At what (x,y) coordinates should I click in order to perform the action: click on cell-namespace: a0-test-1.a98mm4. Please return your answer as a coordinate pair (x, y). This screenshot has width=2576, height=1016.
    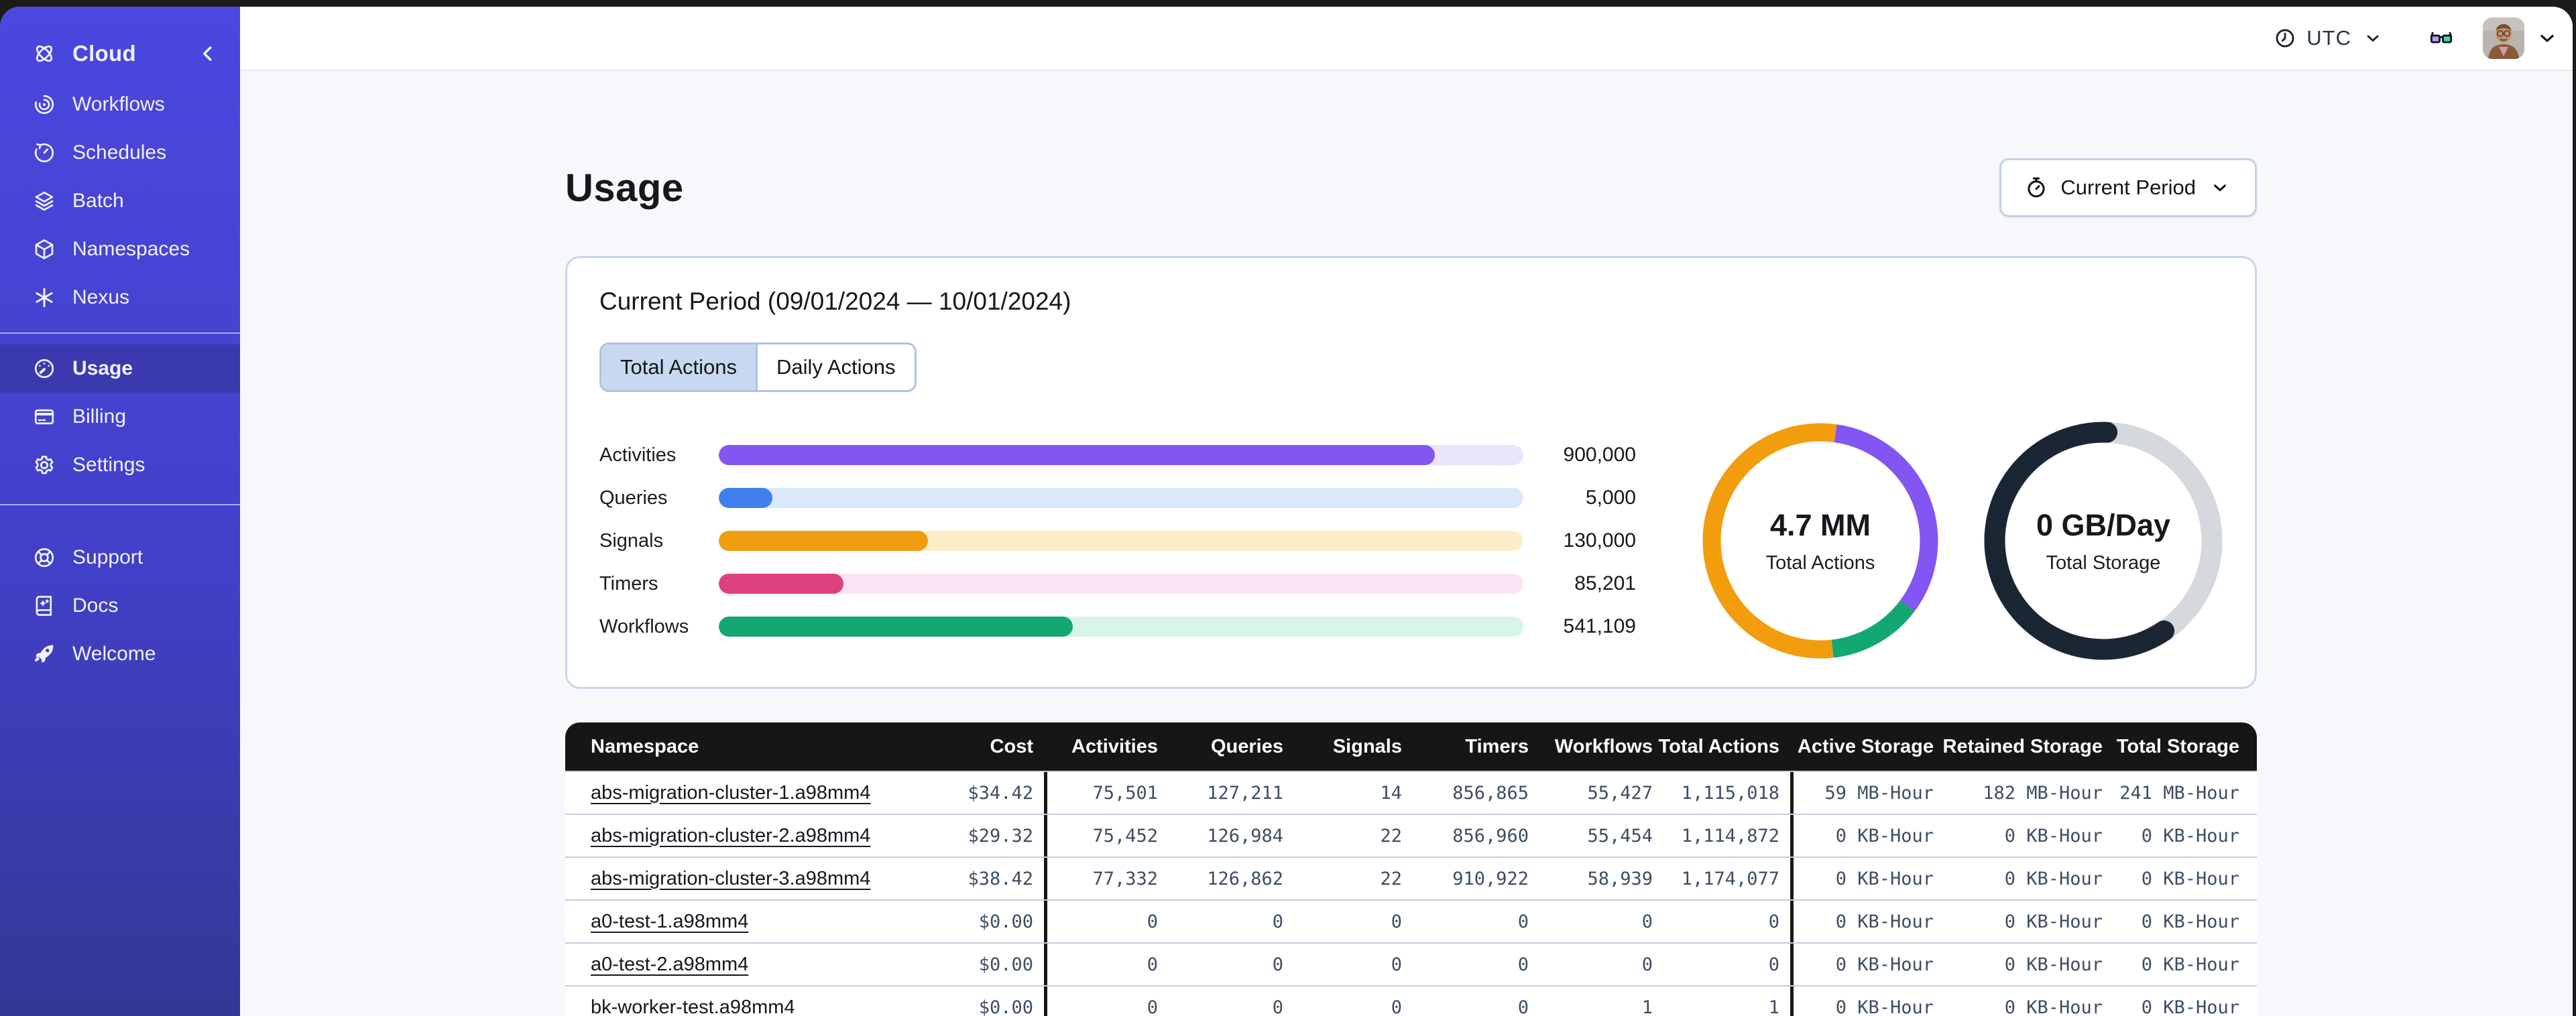
    Looking at the image, I should click on (733, 921).